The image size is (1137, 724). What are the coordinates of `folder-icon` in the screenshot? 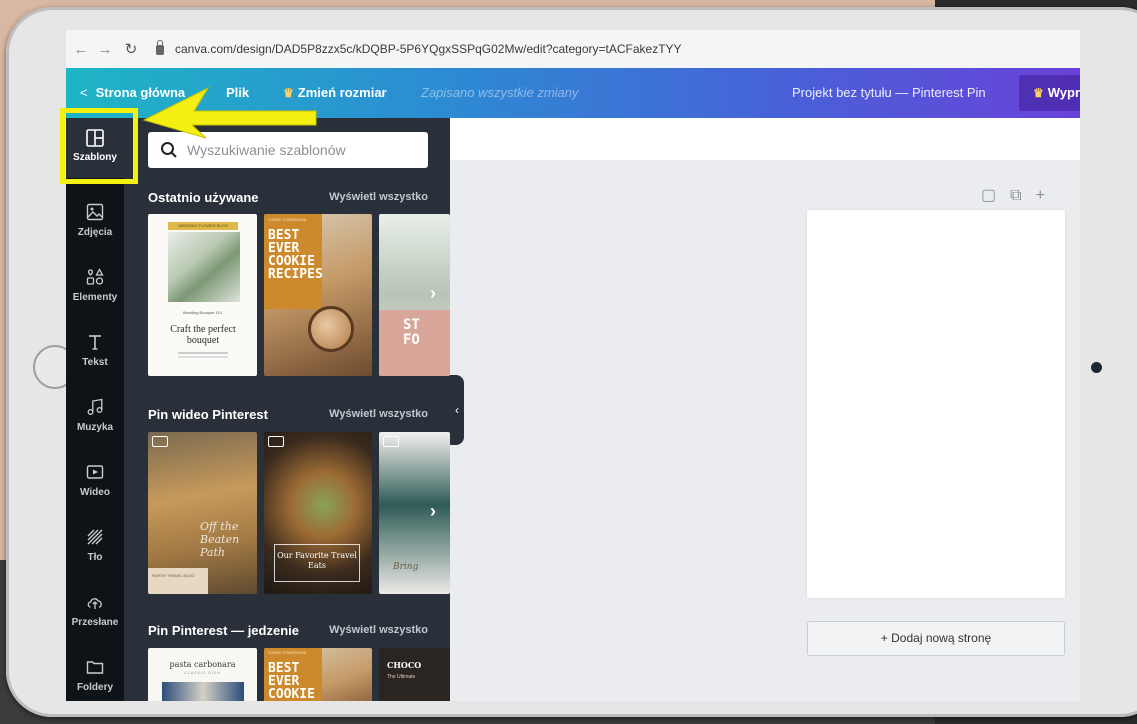 It's located at (95, 668).